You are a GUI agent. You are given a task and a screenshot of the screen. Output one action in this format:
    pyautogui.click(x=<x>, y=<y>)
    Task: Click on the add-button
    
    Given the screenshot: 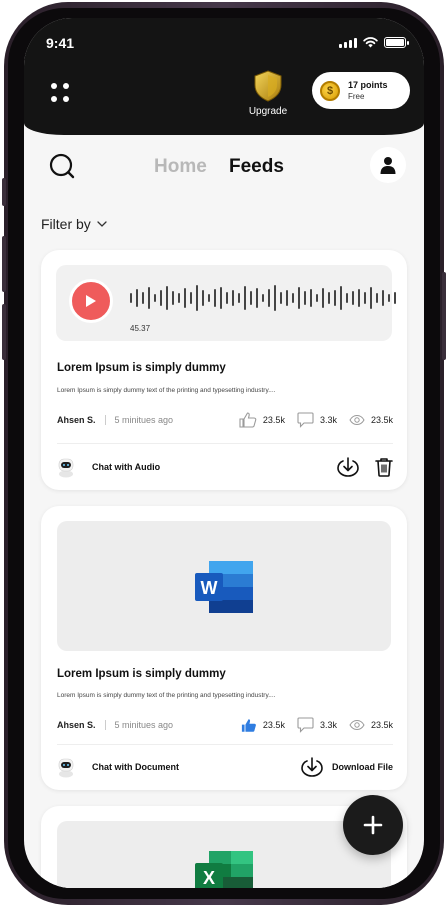 What is the action you would take?
    pyautogui.click(x=373, y=825)
    